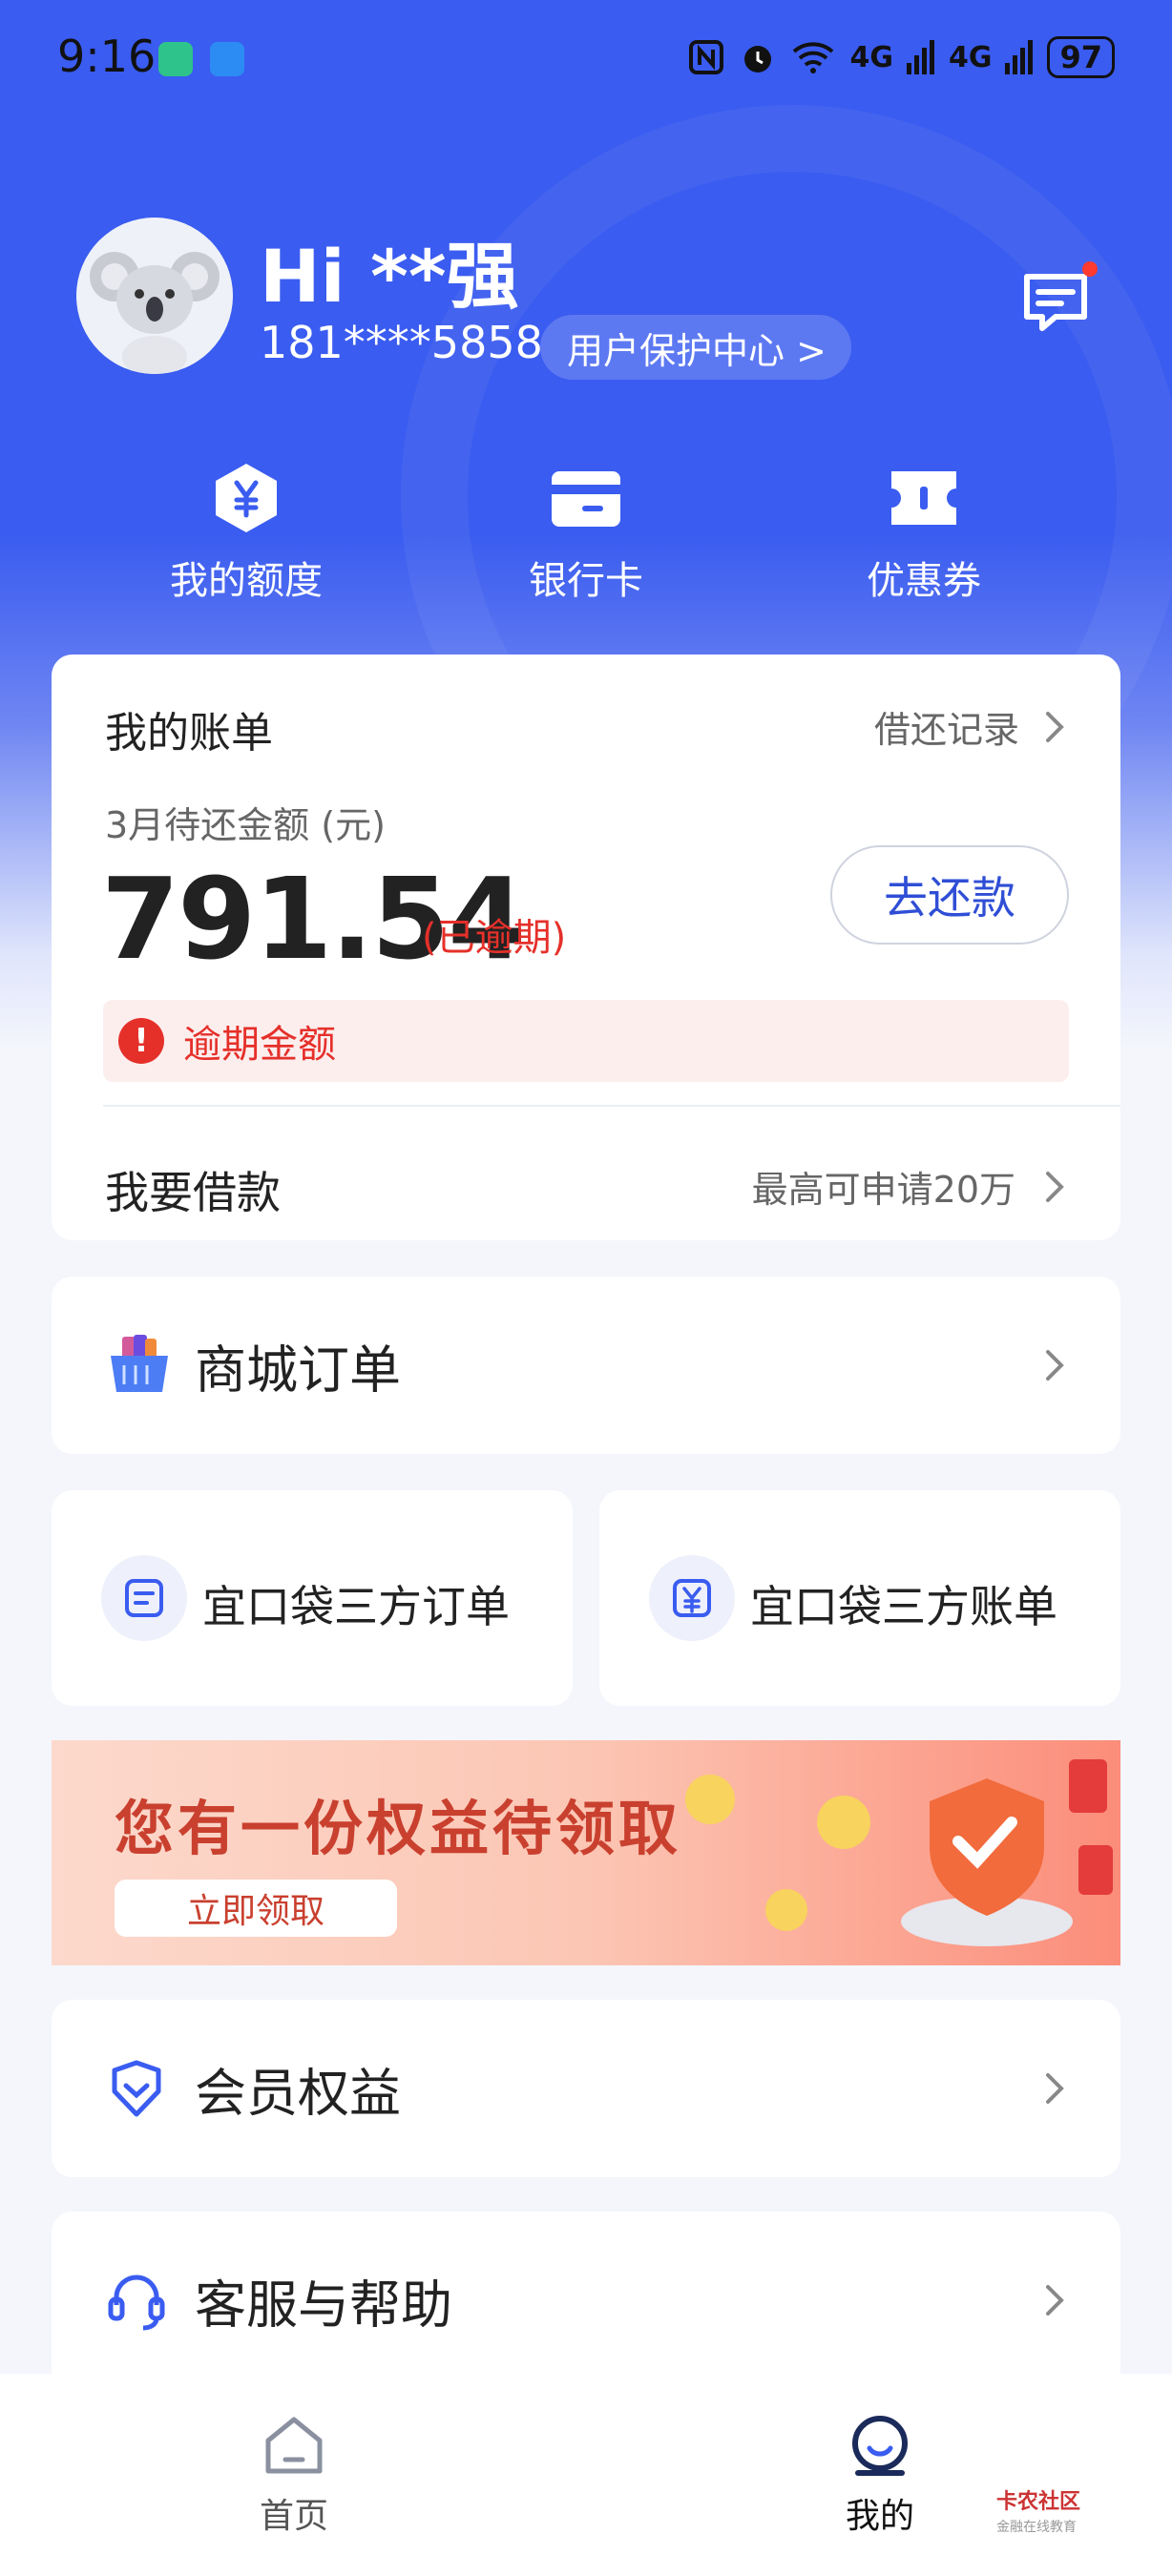  I want to click on document-icon, so click(144, 1598).